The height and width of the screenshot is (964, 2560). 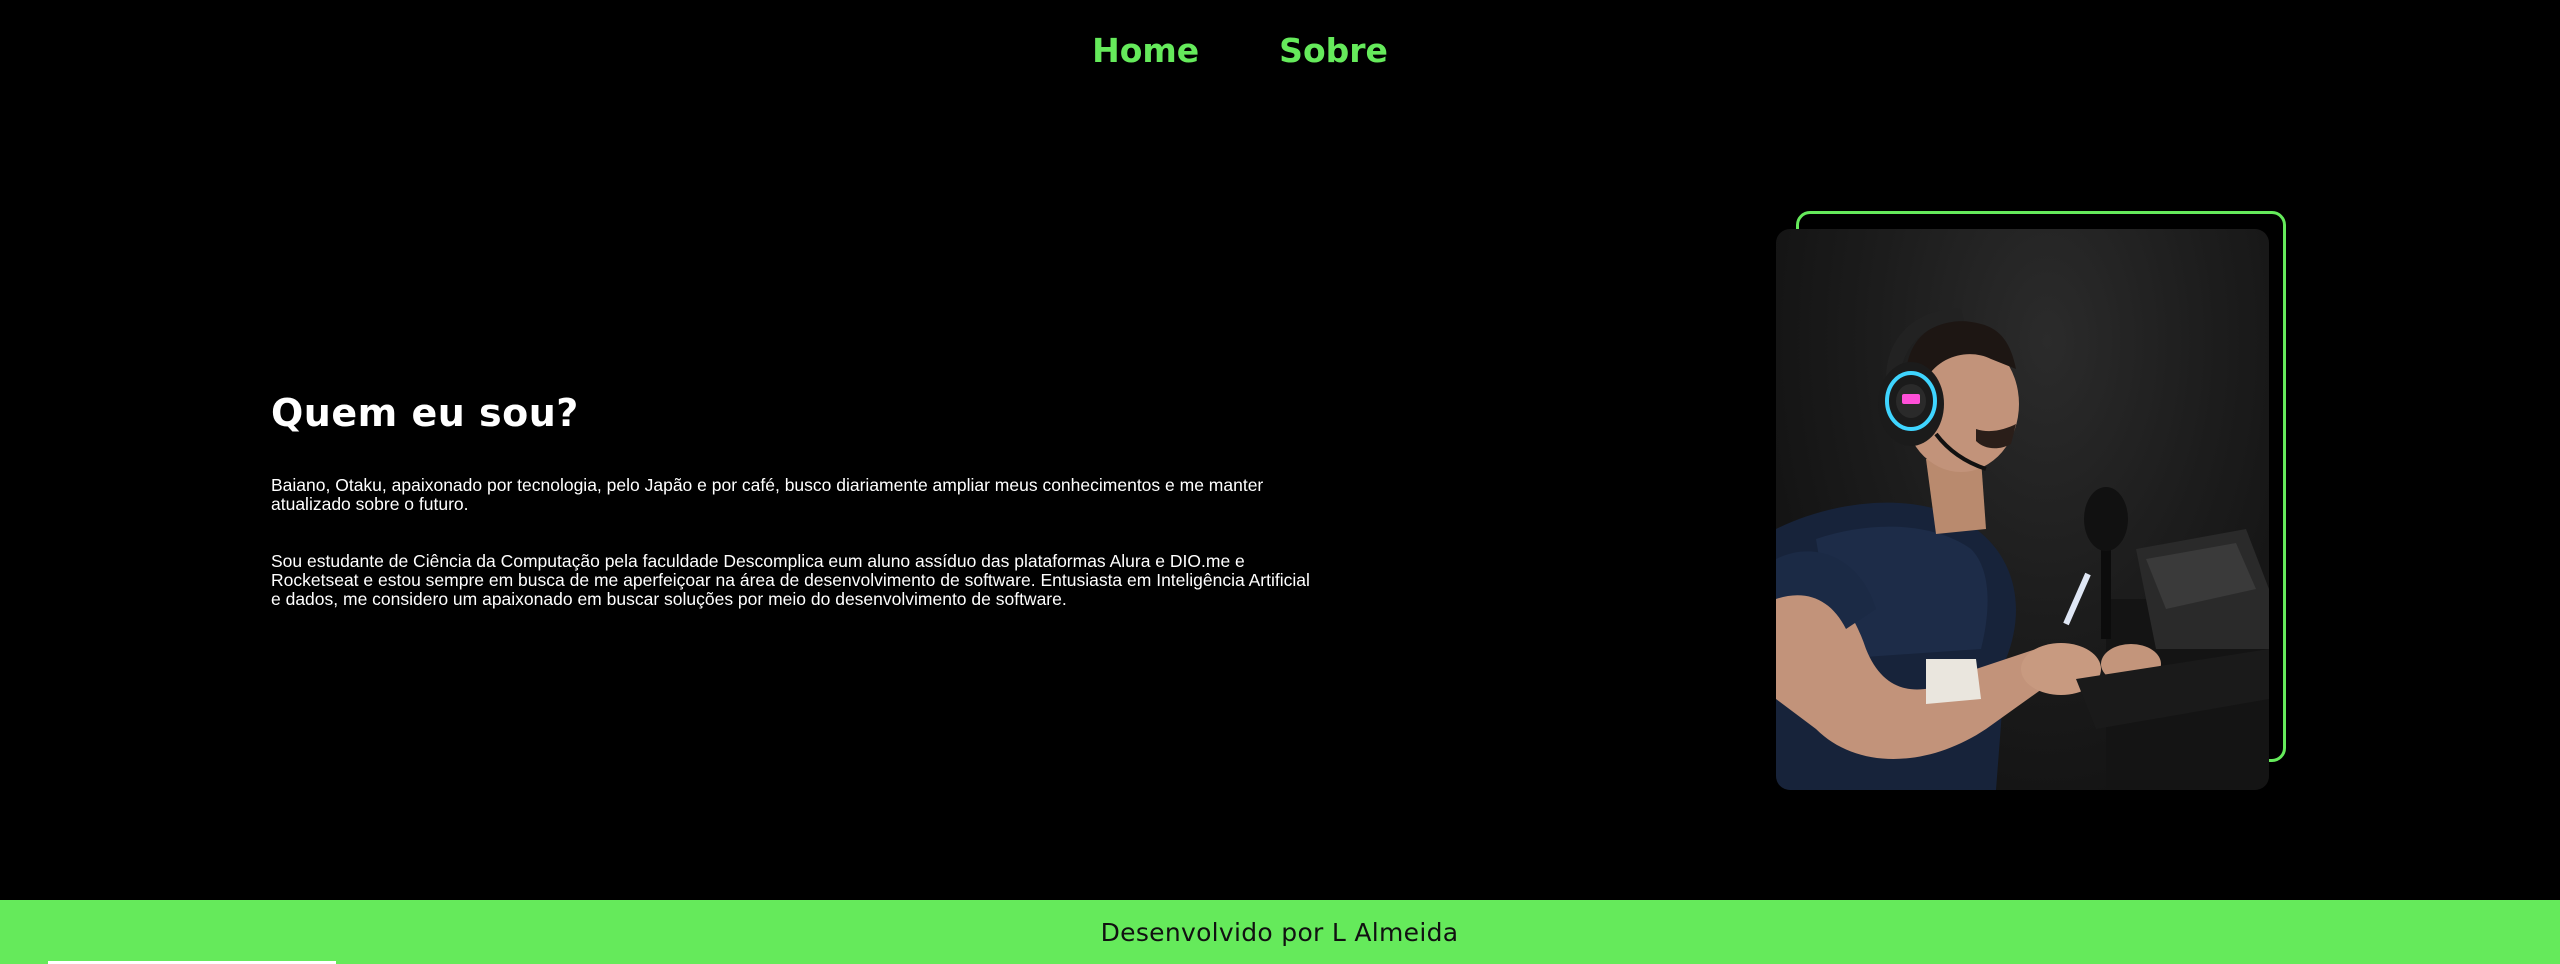 I want to click on profile-photo, so click(x=2022, y=509).